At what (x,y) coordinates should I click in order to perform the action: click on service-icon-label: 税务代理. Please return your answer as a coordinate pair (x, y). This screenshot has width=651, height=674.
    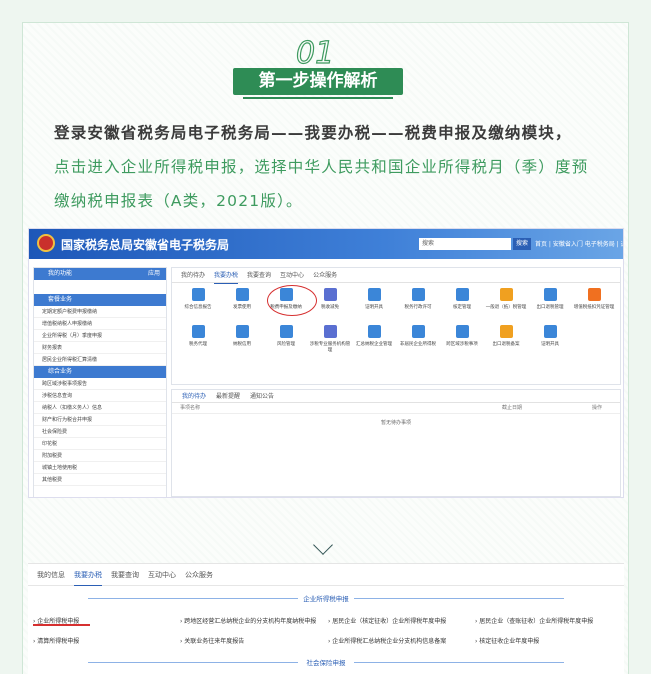
    Looking at the image, I should click on (198, 344).